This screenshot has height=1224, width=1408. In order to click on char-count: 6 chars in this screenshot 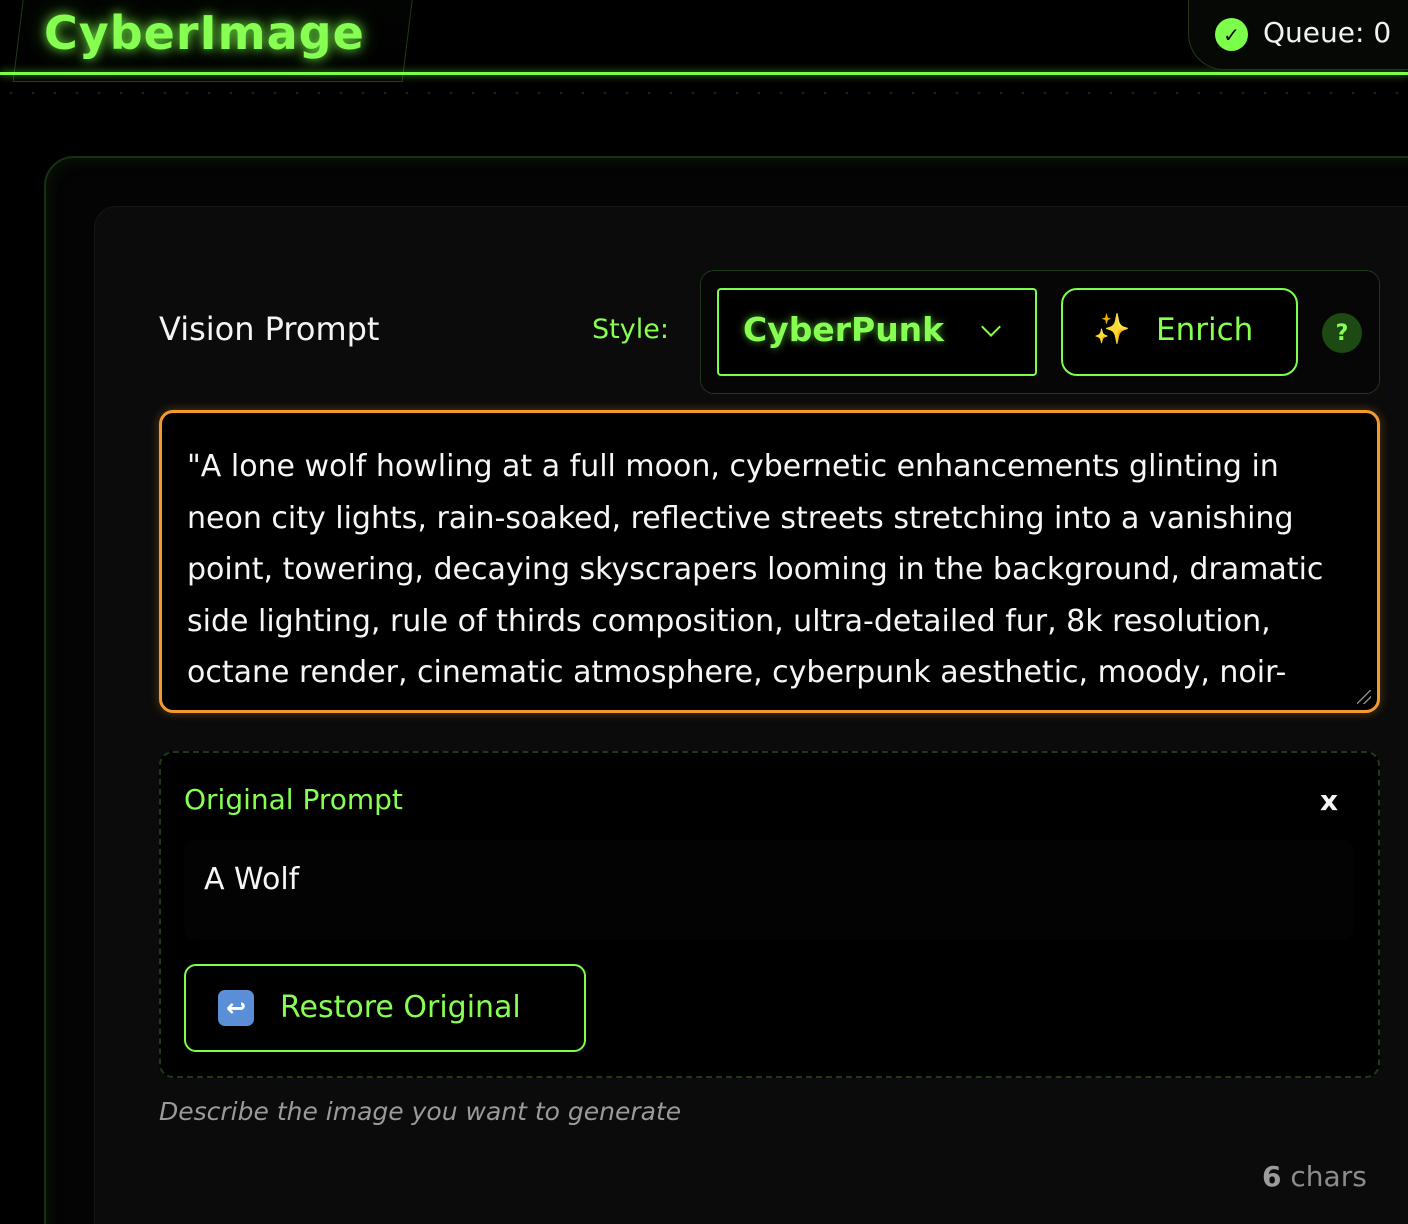, I will do `click(1314, 1176)`.